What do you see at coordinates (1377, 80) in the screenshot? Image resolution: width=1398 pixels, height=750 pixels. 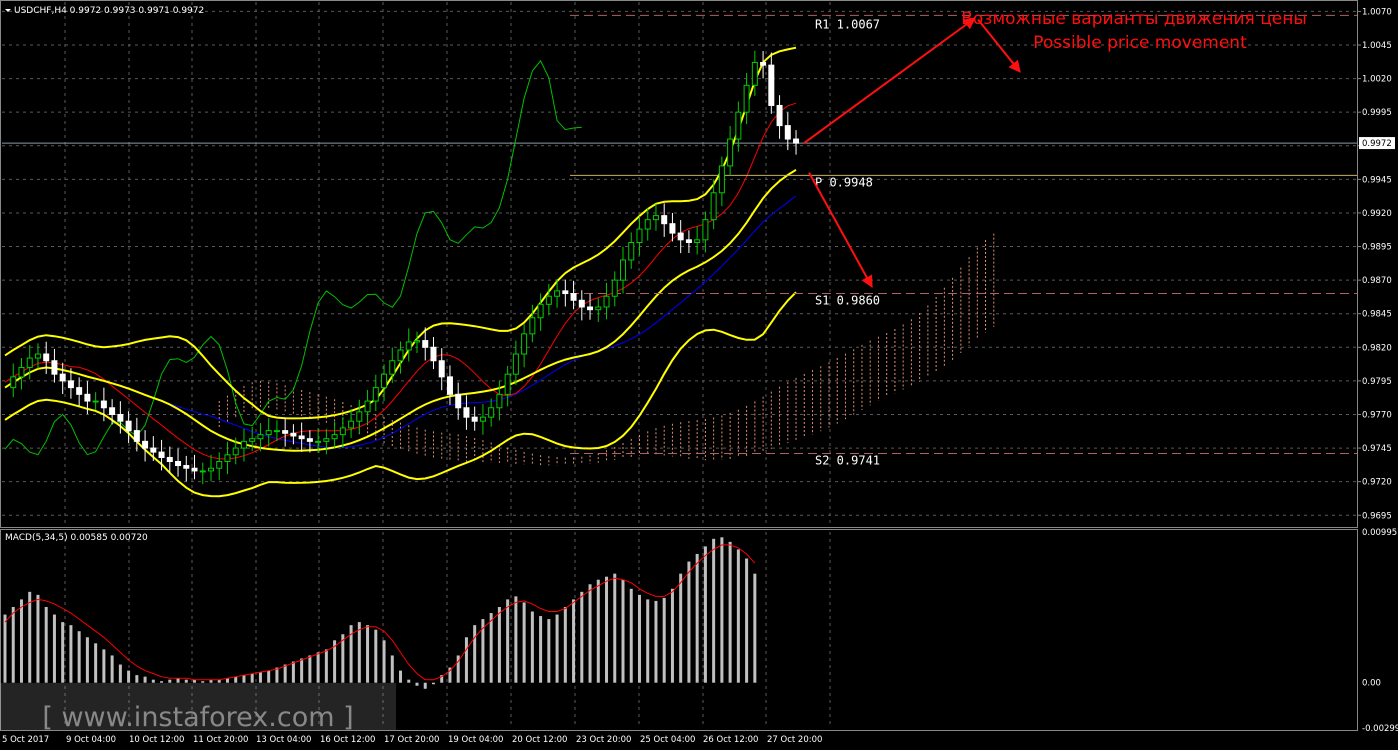 I see `y-tick-label: 1.0020` at bounding box center [1377, 80].